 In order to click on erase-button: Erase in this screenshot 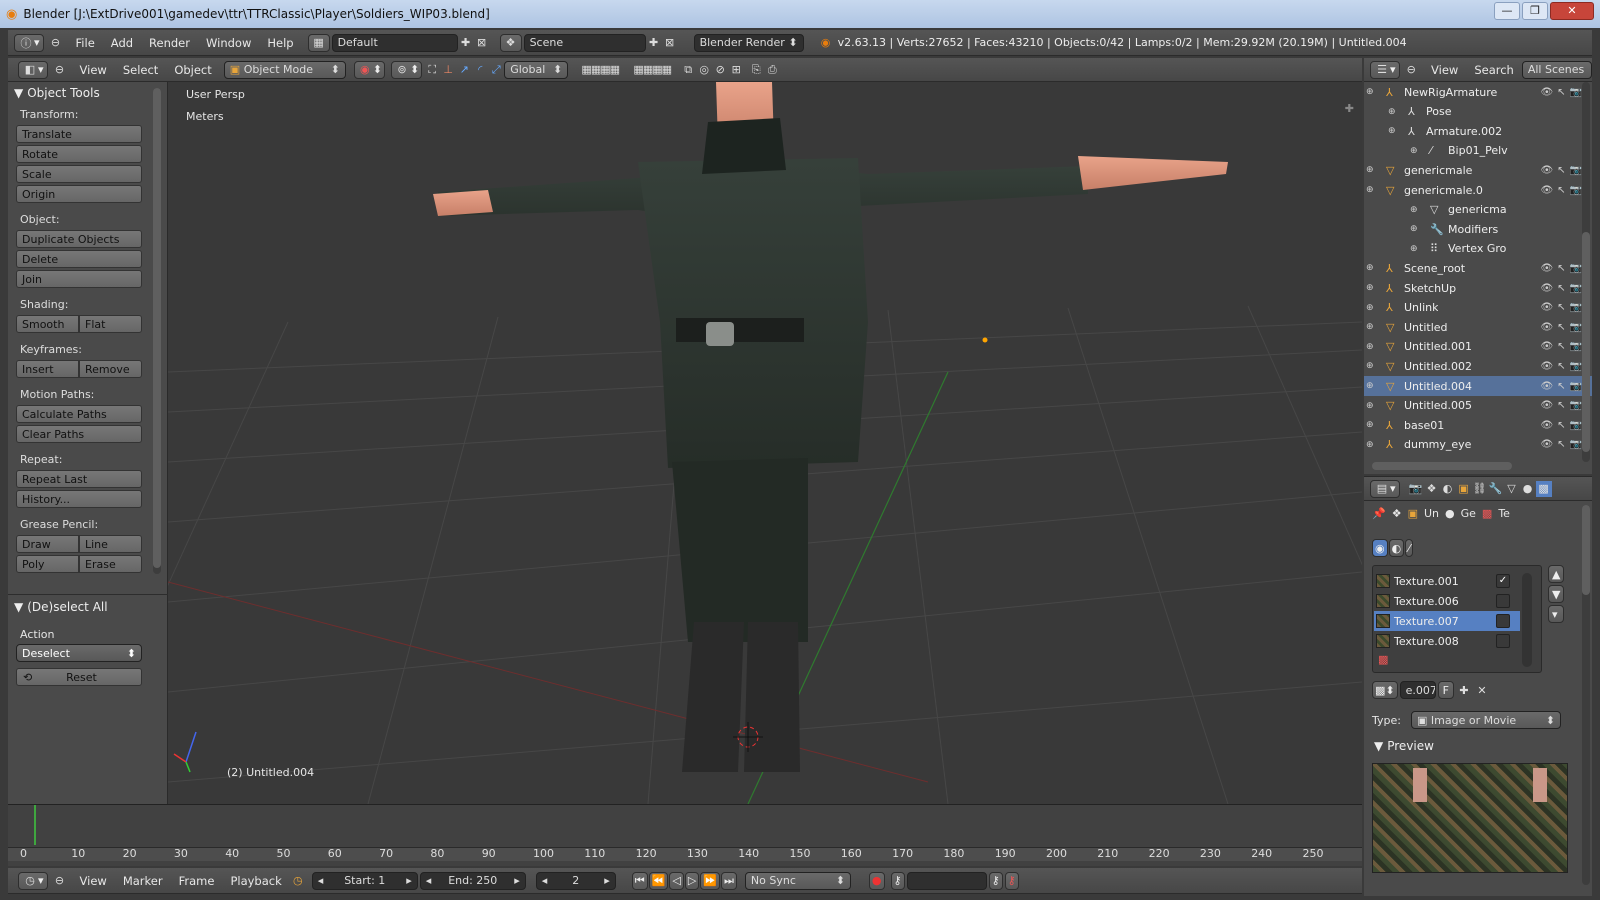, I will do `click(110, 564)`.